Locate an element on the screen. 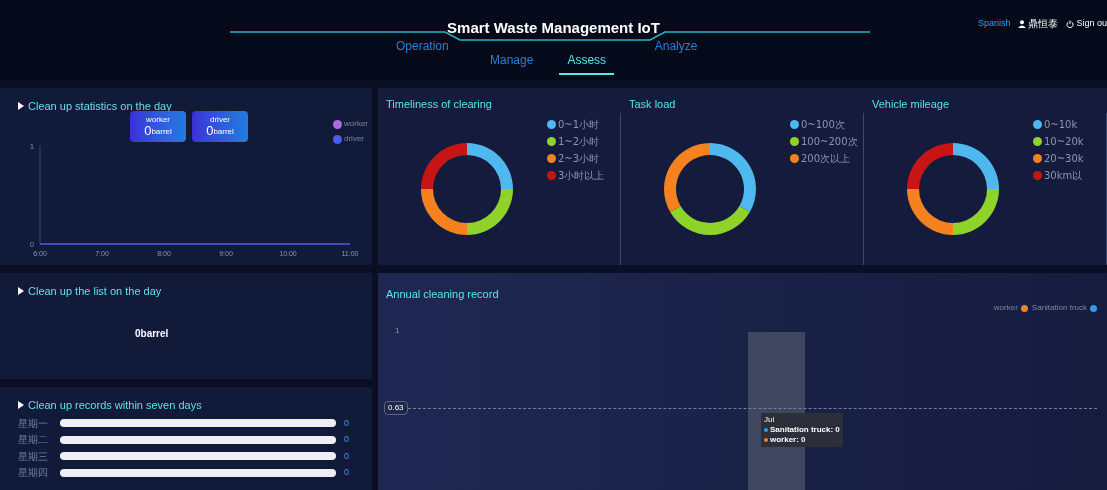 This screenshot has width=1107, height=490. legend-label: 0~10k is located at coordinates (1061, 124).